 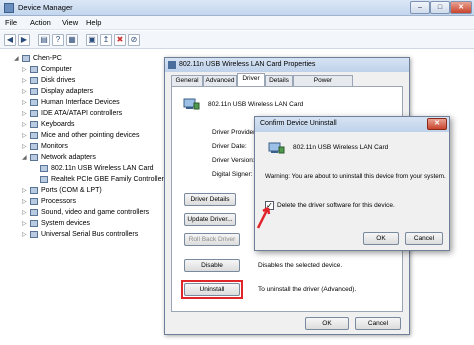 I want to click on properties-icon: ▤, so click(x=44, y=40).